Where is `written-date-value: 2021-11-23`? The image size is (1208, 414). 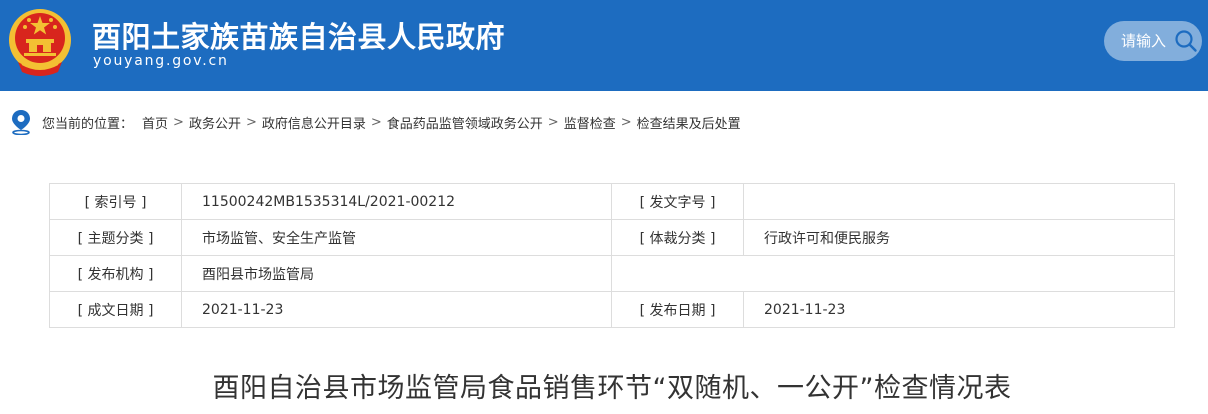
written-date-value: 2021-11-23 is located at coordinates (396, 309).